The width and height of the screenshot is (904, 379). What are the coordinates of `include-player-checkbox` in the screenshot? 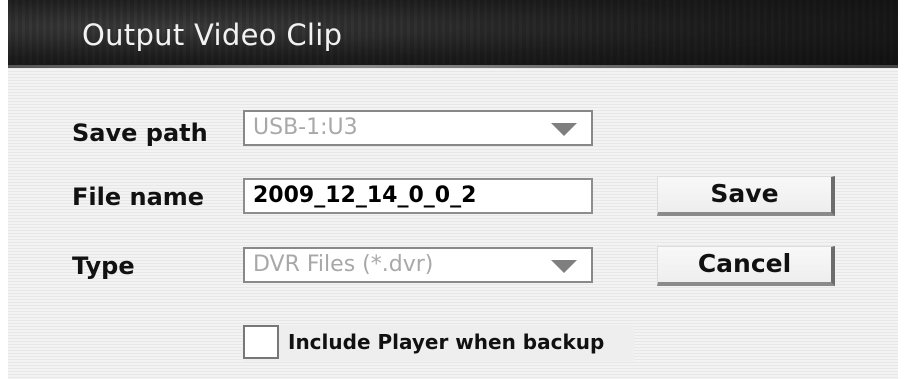 It's located at (261, 342).